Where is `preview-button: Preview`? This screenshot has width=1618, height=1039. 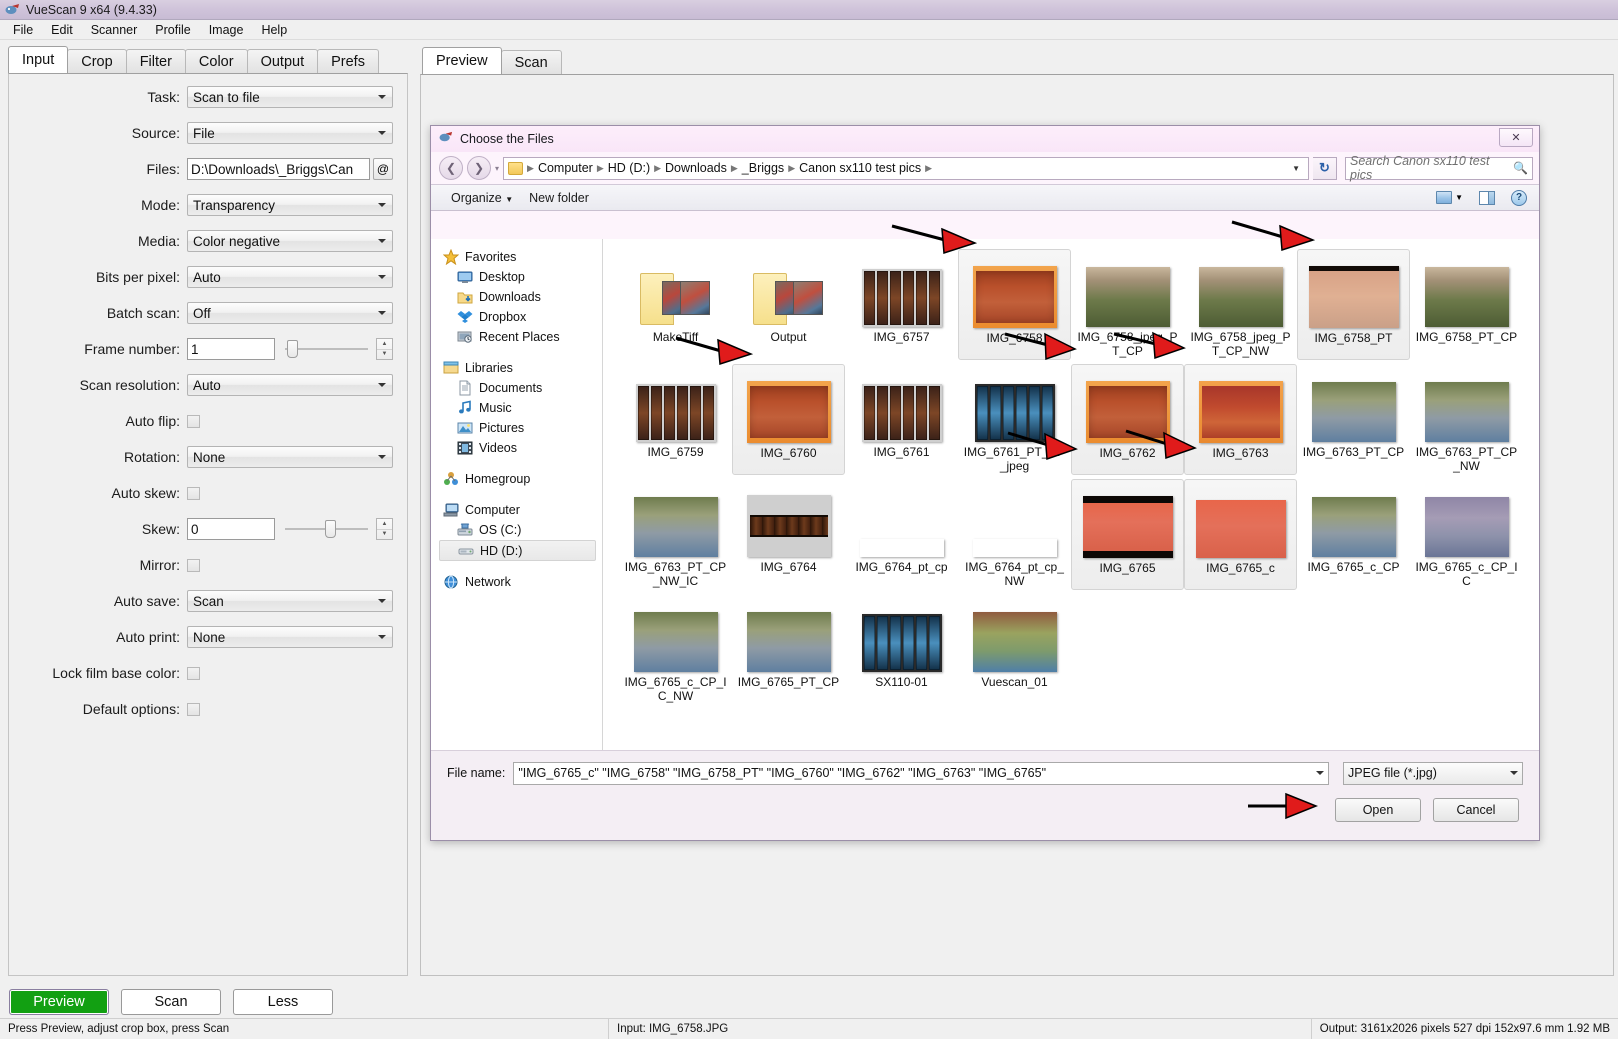
preview-button: Preview is located at coordinates (59, 1002).